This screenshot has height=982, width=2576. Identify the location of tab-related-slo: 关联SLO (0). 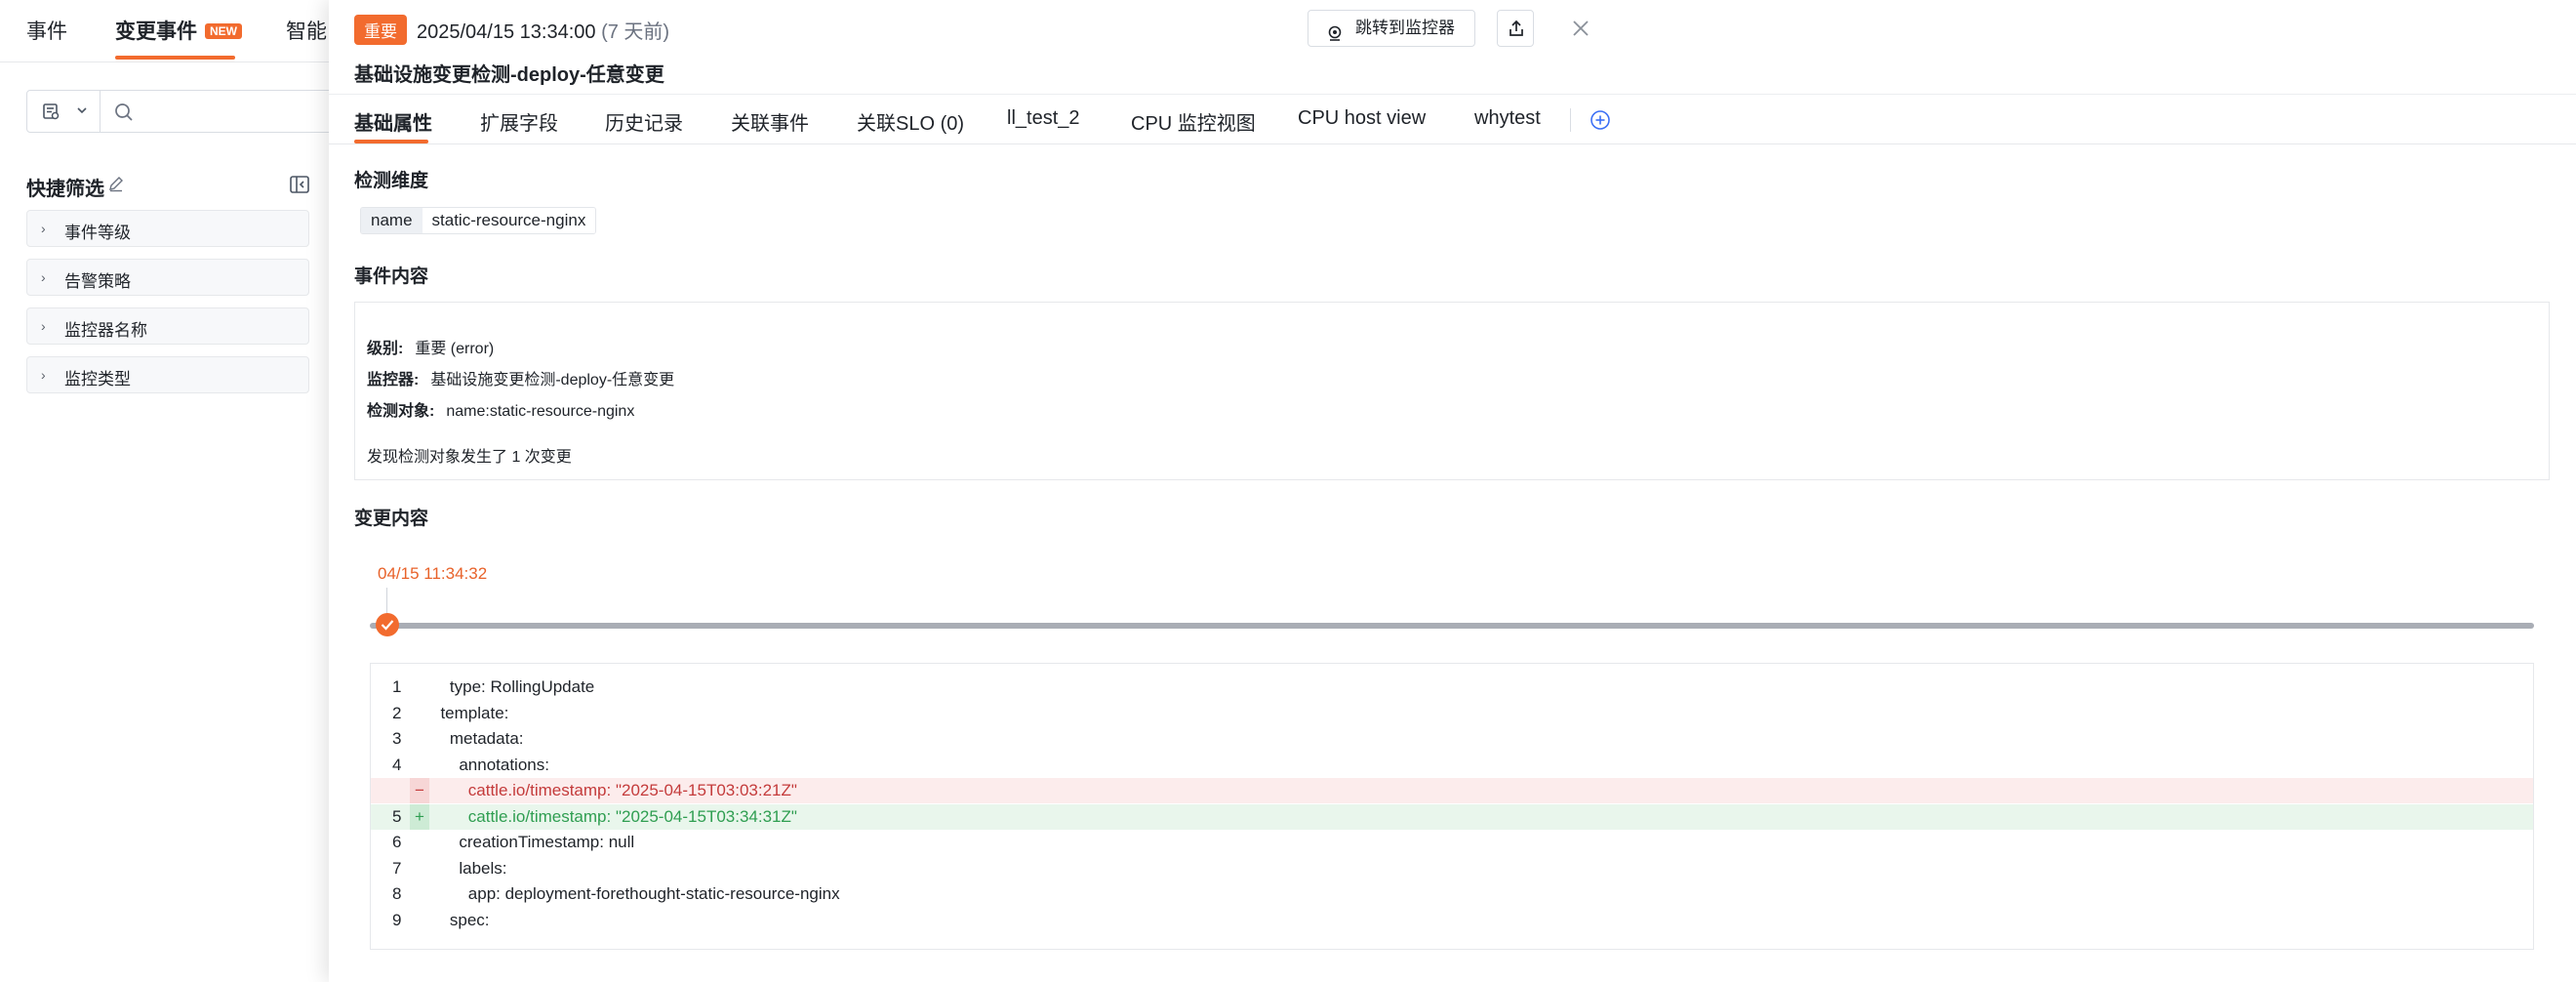
(910, 121).